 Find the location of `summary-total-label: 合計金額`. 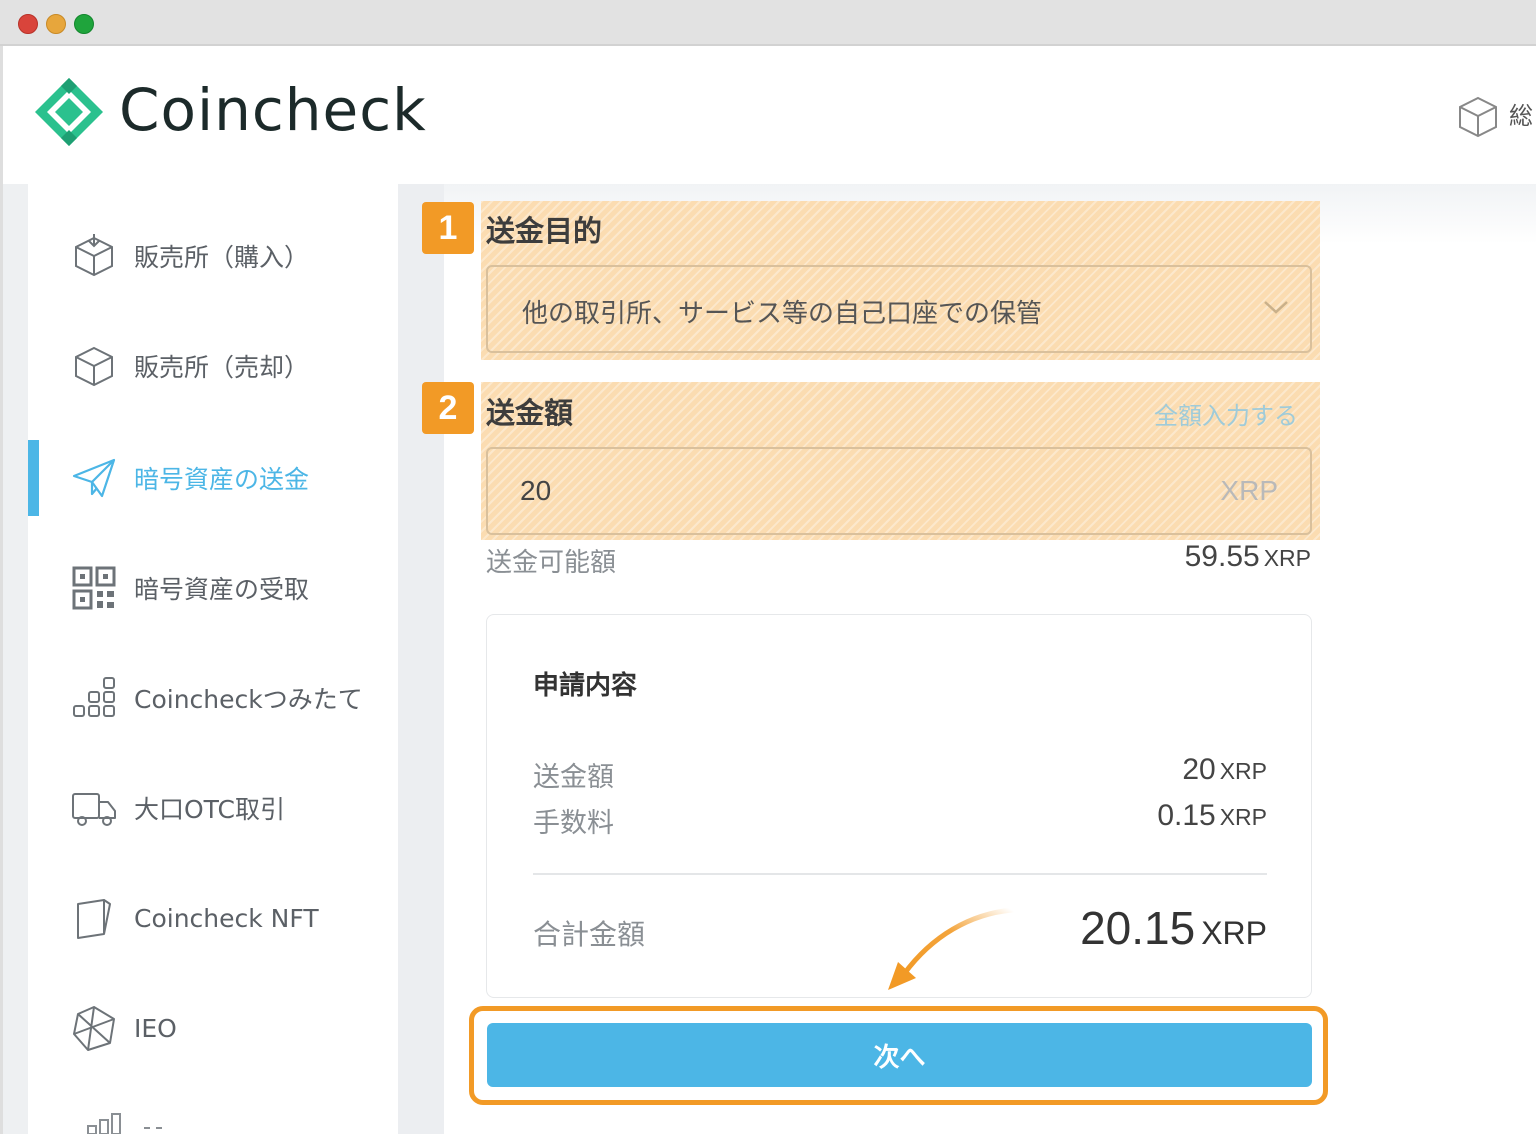

summary-total-label: 合計金額 is located at coordinates (589, 934).